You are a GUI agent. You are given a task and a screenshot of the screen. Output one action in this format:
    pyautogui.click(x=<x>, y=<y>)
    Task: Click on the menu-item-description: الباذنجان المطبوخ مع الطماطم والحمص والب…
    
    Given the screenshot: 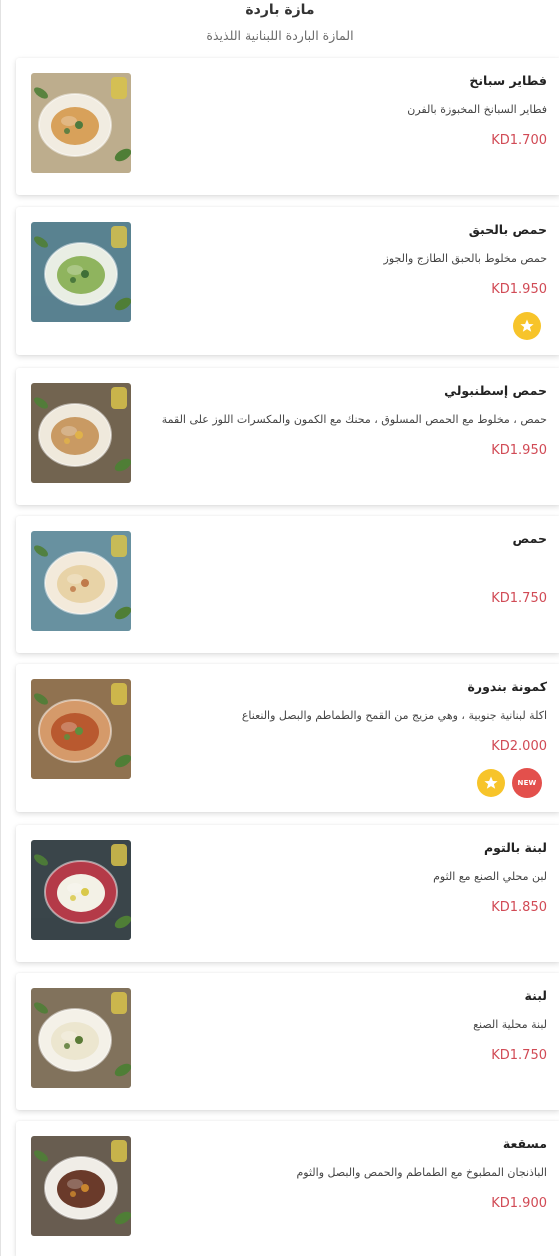 What is the action you would take?
    pyautogui.click(x=421, y=1172)
    